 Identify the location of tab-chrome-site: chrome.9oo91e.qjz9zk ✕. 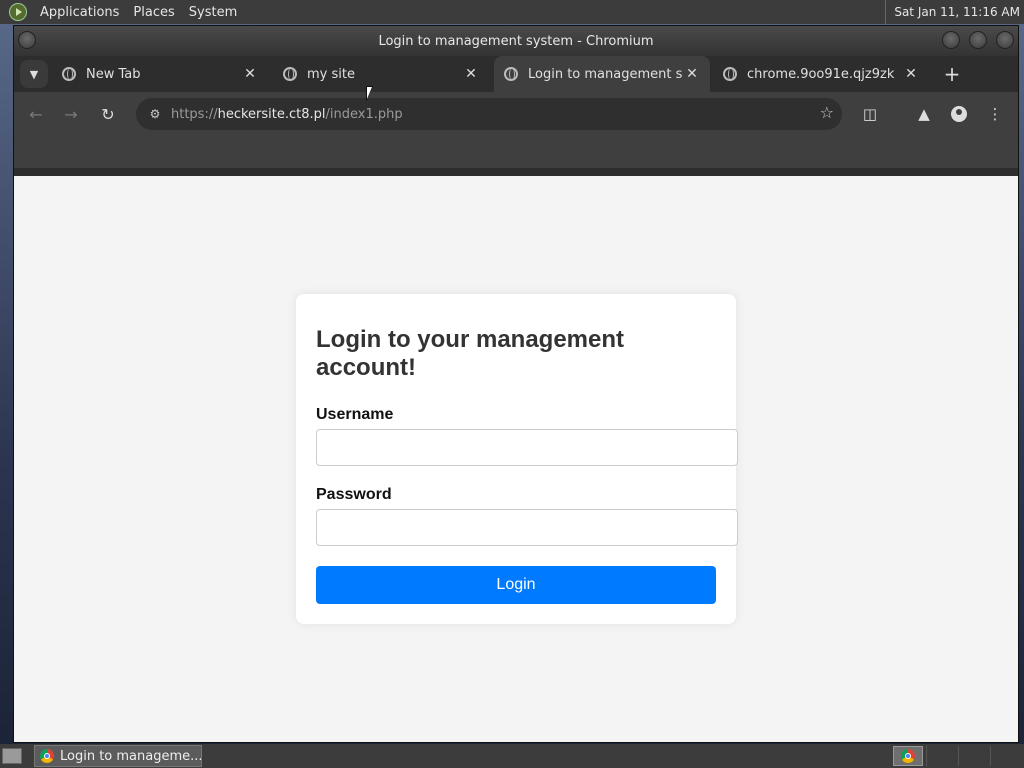
(821, 74).